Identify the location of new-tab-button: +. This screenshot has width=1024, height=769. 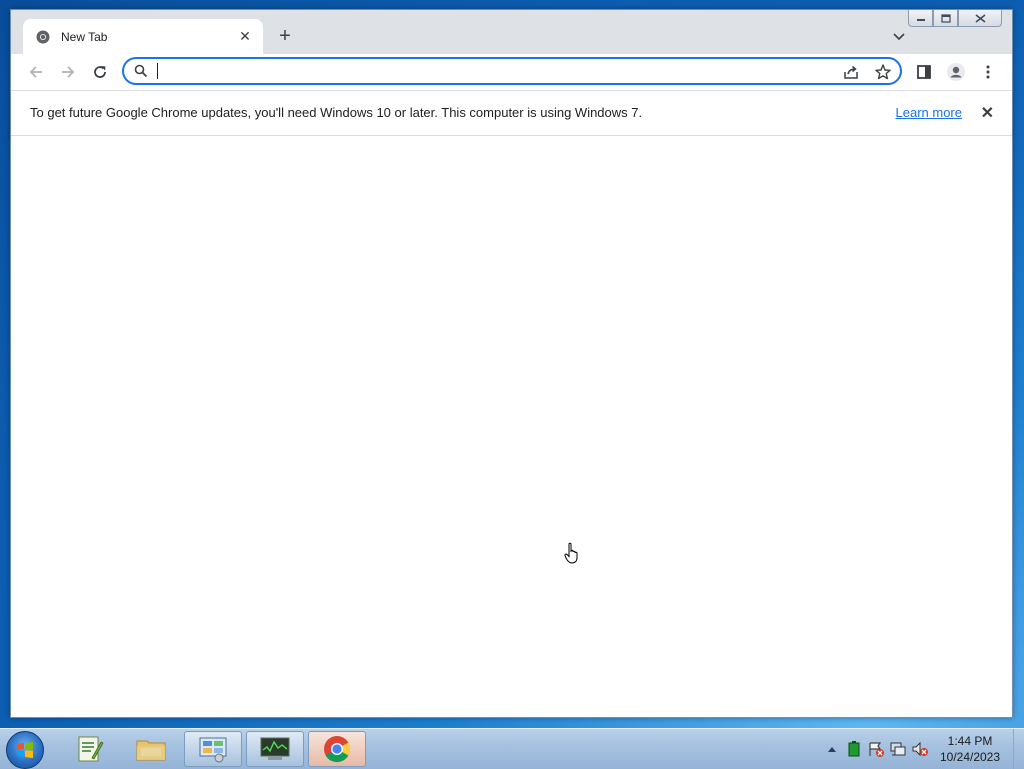
(285, 37).